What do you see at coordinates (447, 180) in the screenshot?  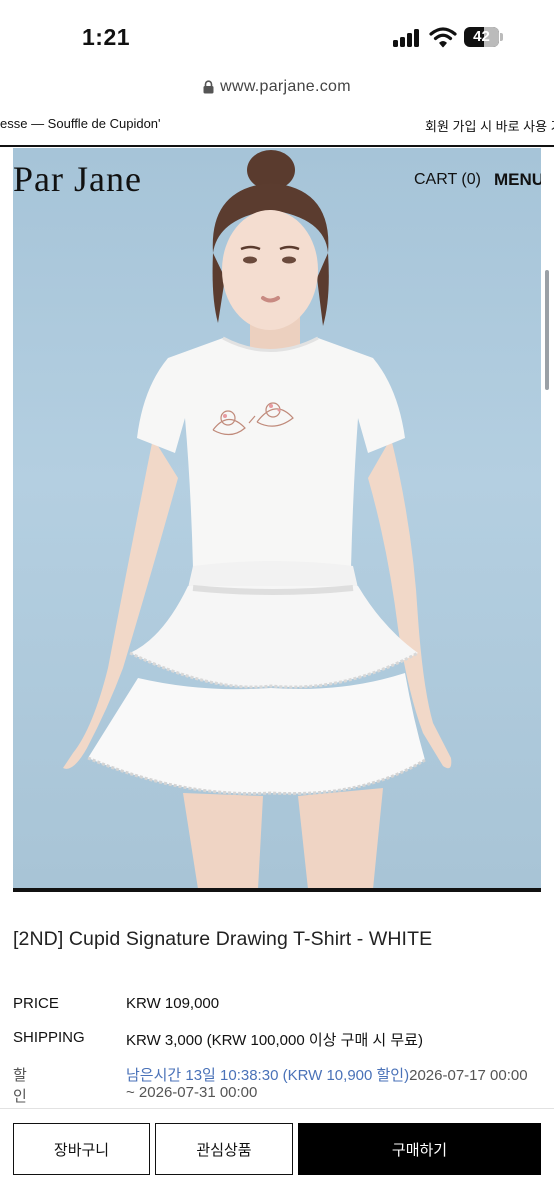 I see `cart-link: CART (0)` at bounding box center [447, 180].